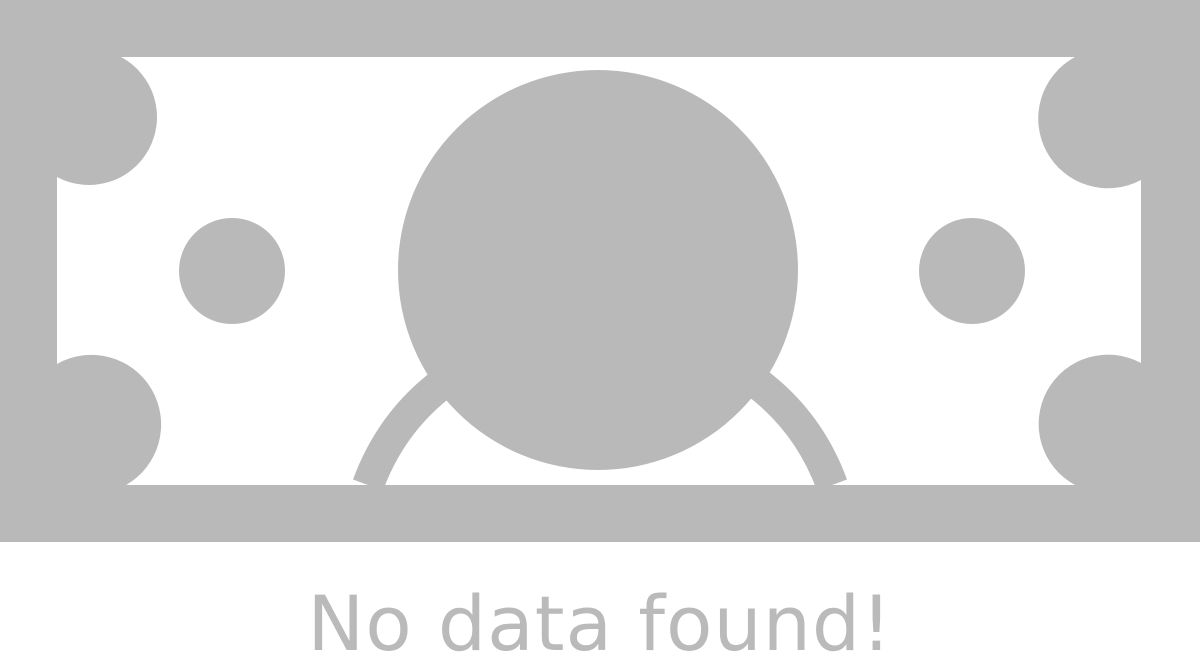  What do you see at coordinates (600, 620) in the screenshot?
I see `empty-state-message: No data found!` at bounding box center [600, 620].